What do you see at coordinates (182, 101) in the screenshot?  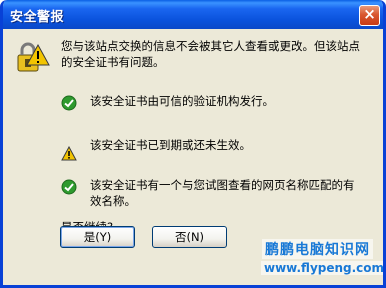 I see `cert-issuer-status: 该安全证书由可信的验证机构发行。` at bounding box center [182, 101].